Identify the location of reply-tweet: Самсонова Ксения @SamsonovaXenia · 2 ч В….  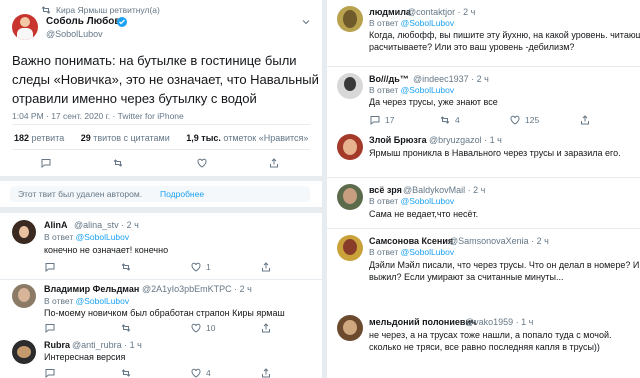
(483, 270).